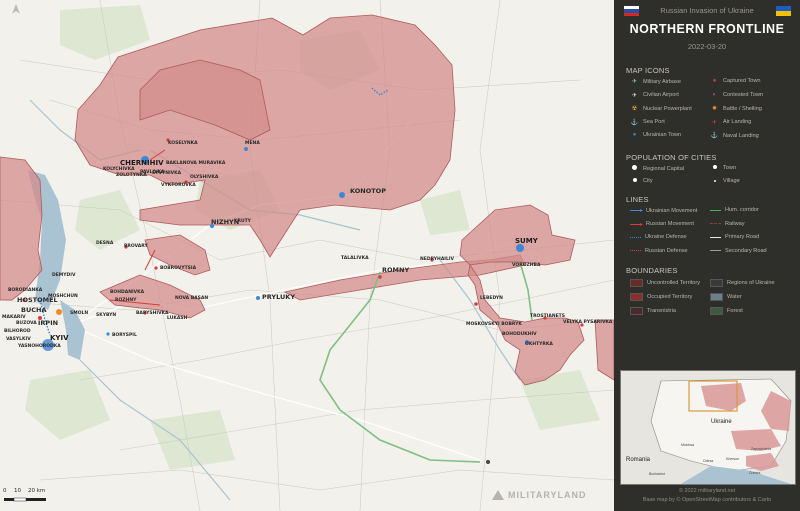  I want to click on legend-item: City, so click(641, 181).